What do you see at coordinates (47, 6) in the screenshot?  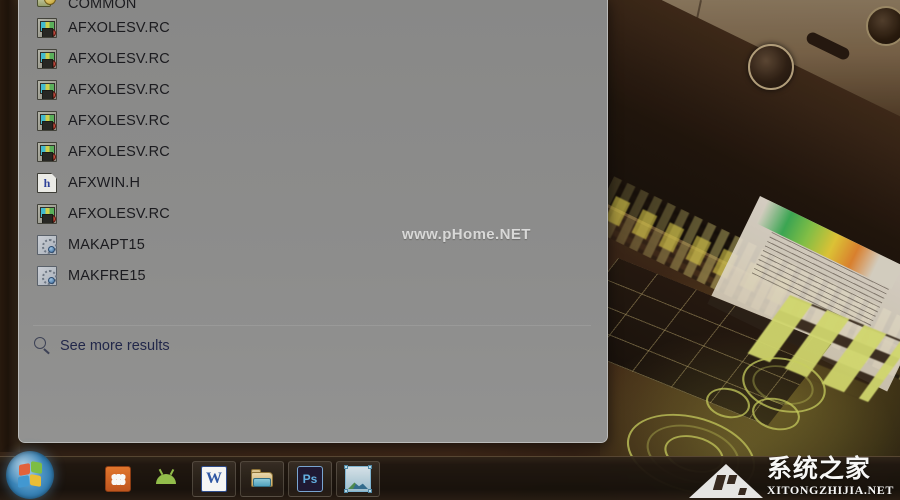 I see `common-folder-icon` at bounding box center [47, 6].